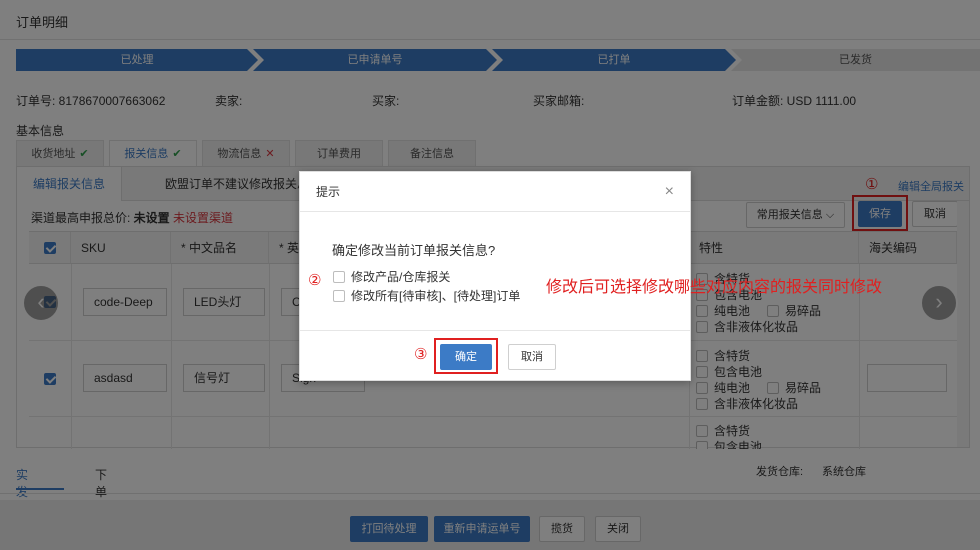 This screenshot has height=550, width=980. Describe the element at coordinates (391, 276) in the screenshot. I see `option-update-product-warehouse: 修改产品/仓库报关` at that location.